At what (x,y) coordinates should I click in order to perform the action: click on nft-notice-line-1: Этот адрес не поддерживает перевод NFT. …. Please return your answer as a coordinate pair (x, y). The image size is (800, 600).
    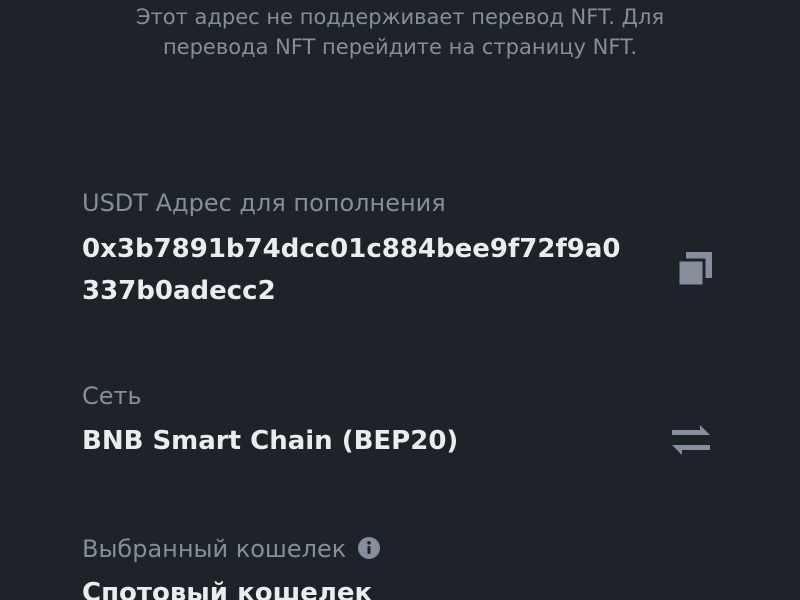
    Looking at the image, I should click on (400, 17).